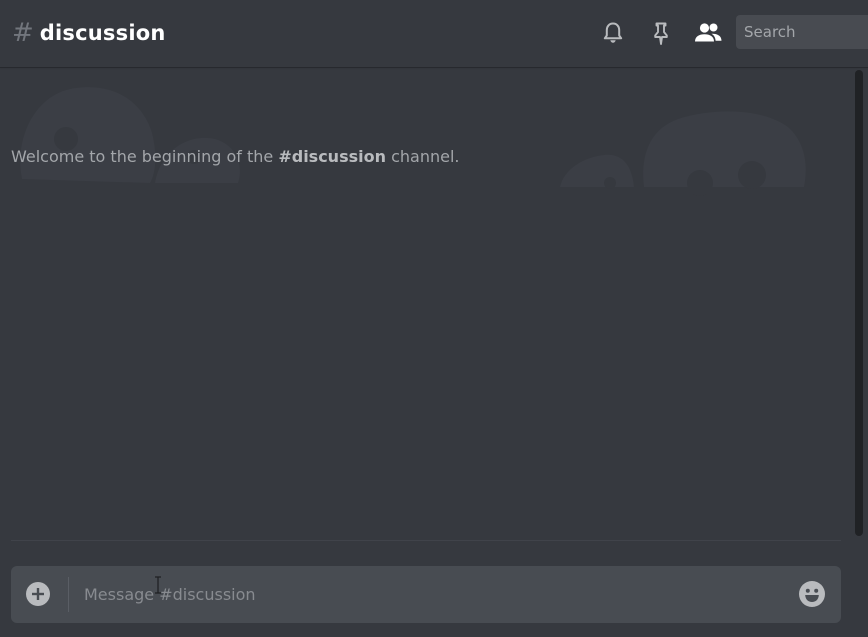 This screenshot has width=868, height=637. What do you see at coordinates (422, 156) in the screenshot?
I see `welcome-suffix: channel.` at bounding box center [422, 156].